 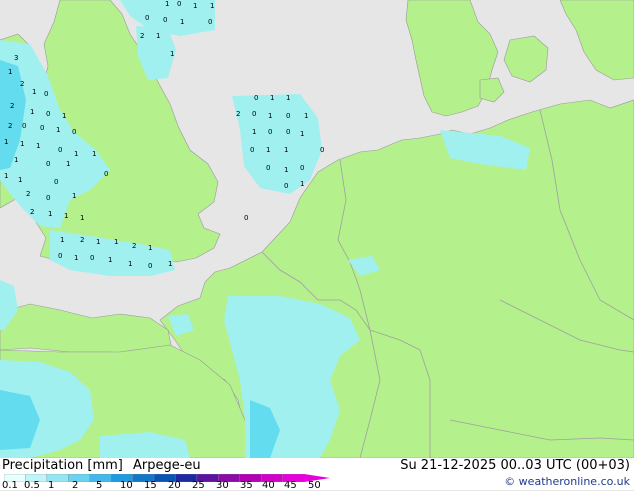 What do you see at coordinates (51, 485) in the screenshot?
I see `legend-tick-label: 1` at bounding box center [51, 485].